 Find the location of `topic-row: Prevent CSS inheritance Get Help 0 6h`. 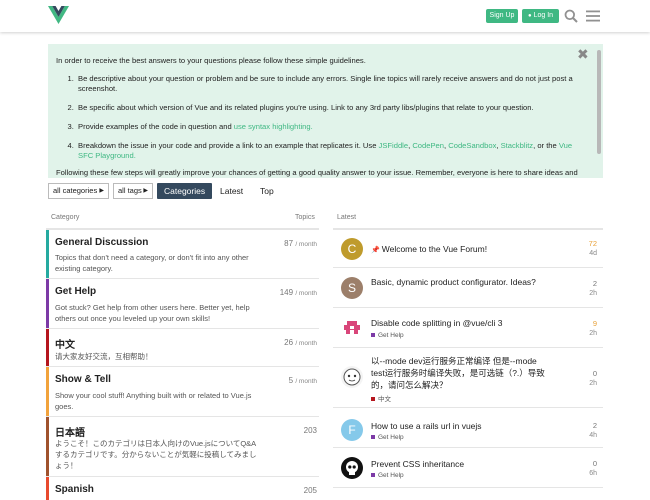

topic-row: Prevent CSS inheritance Get Help 0 6h is located at coordinates (468, 468).